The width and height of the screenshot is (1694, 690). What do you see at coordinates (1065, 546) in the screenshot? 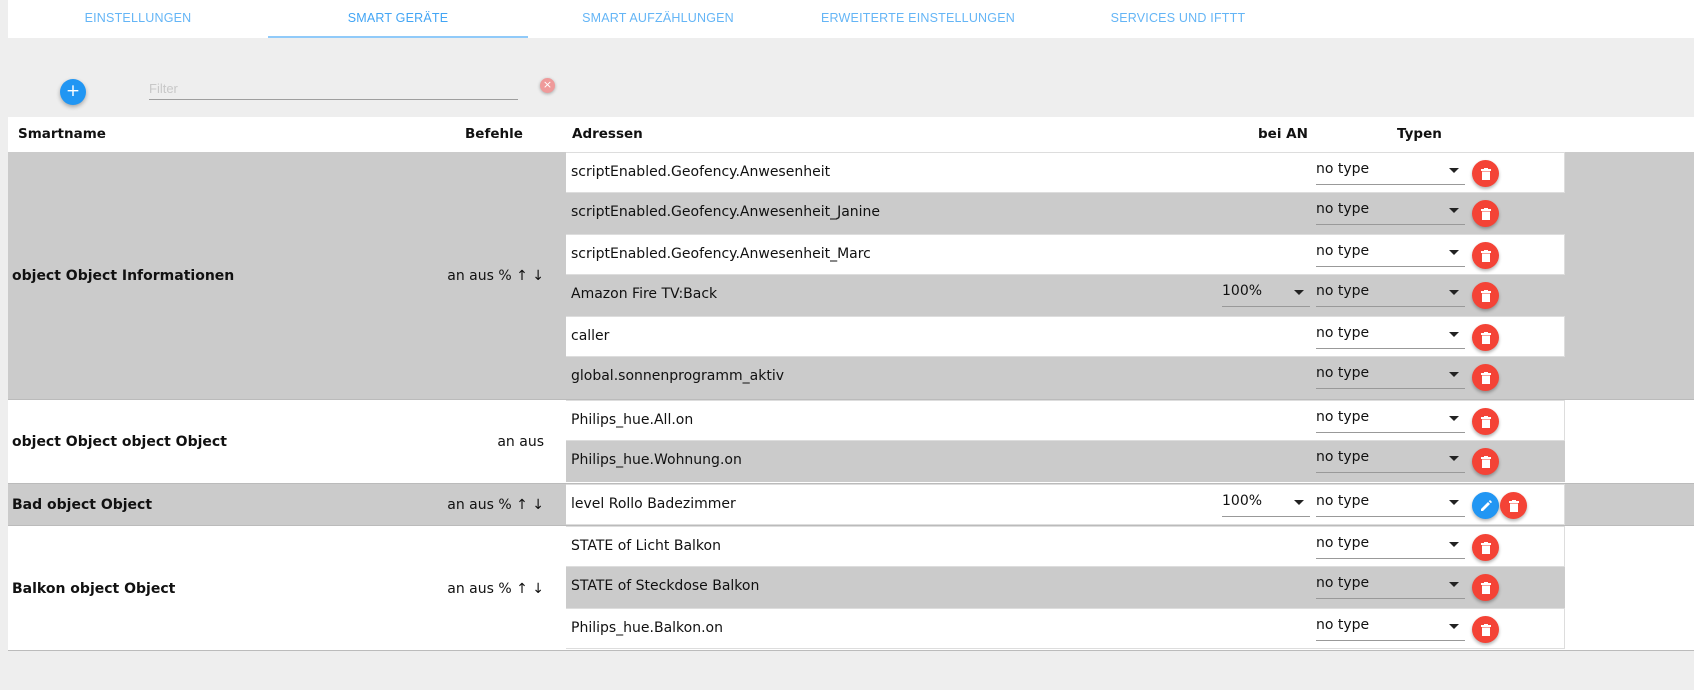
I see `address-row: STATE of Licht Balkon no type` at bounding box center [1065, 546].